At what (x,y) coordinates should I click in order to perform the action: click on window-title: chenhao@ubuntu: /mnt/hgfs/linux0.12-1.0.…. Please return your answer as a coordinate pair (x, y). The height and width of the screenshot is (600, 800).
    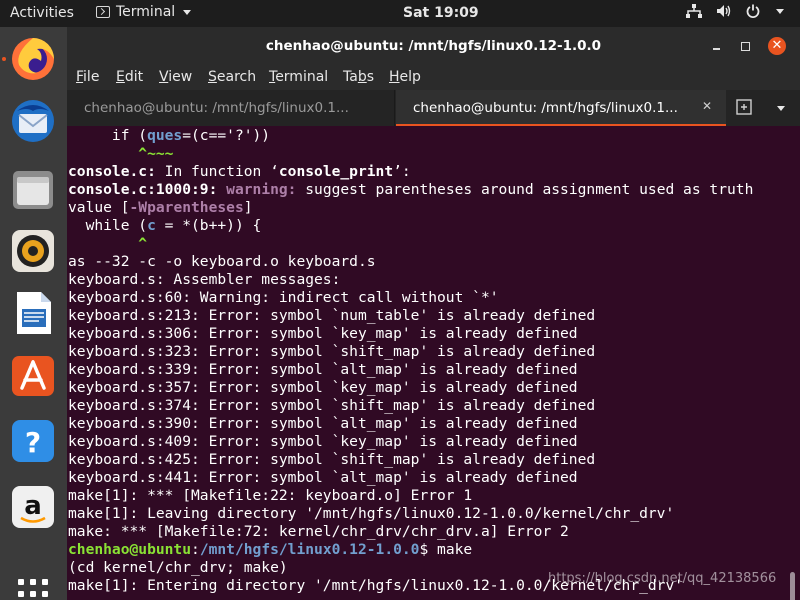
    Looking at the image, I should click on (433, 46).